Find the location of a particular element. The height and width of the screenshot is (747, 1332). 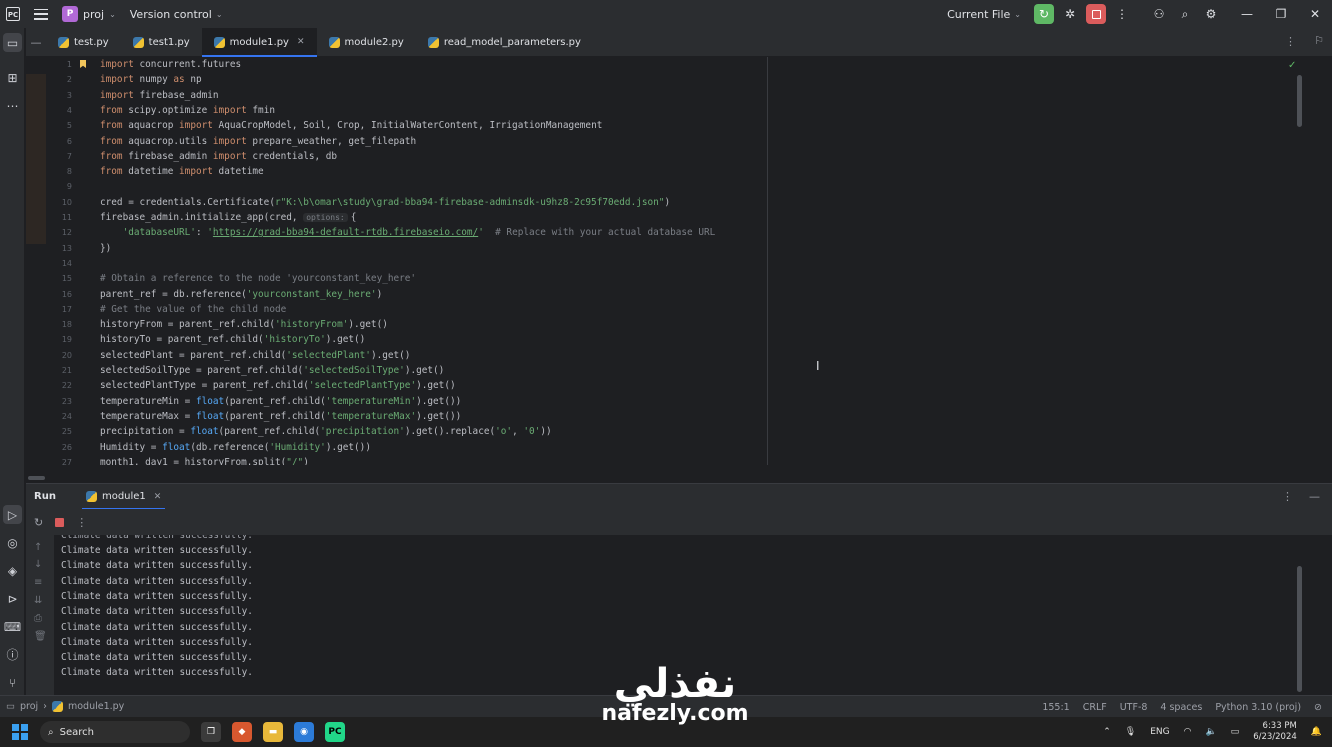

stop-button is located at coordinates (1096, 14).